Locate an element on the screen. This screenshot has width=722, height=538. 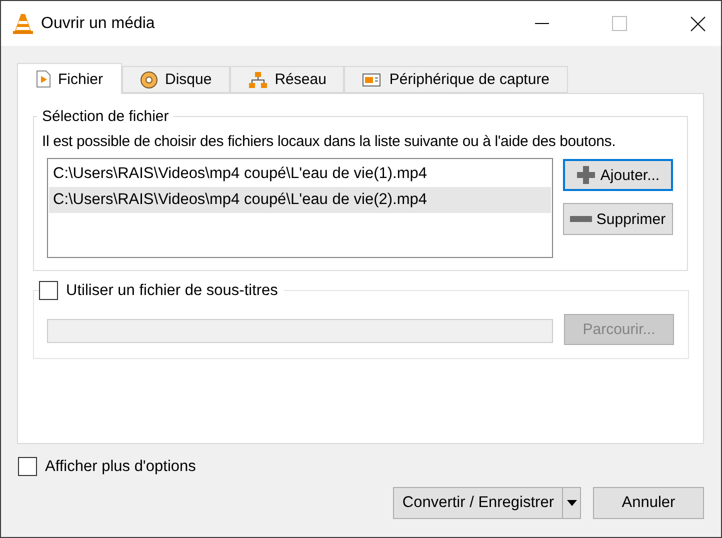
cancel-button: Annuler is located at coordinates (648, 503).